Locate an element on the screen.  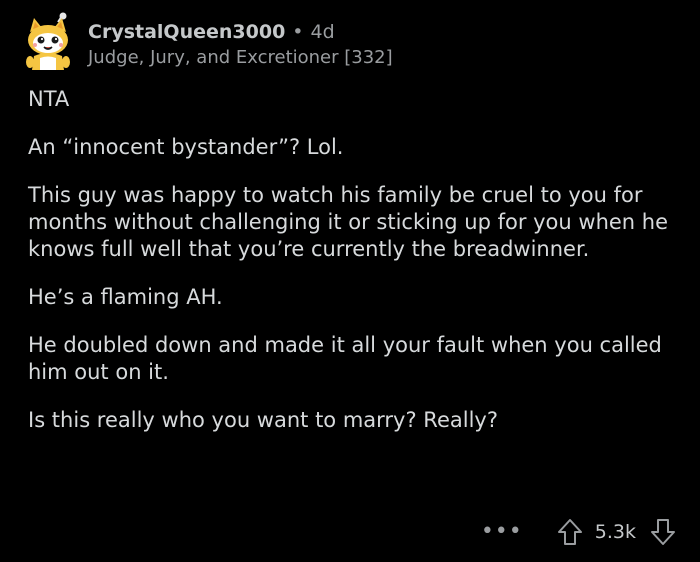
more-options-icon: ••• is located at coordinates (502, 532).